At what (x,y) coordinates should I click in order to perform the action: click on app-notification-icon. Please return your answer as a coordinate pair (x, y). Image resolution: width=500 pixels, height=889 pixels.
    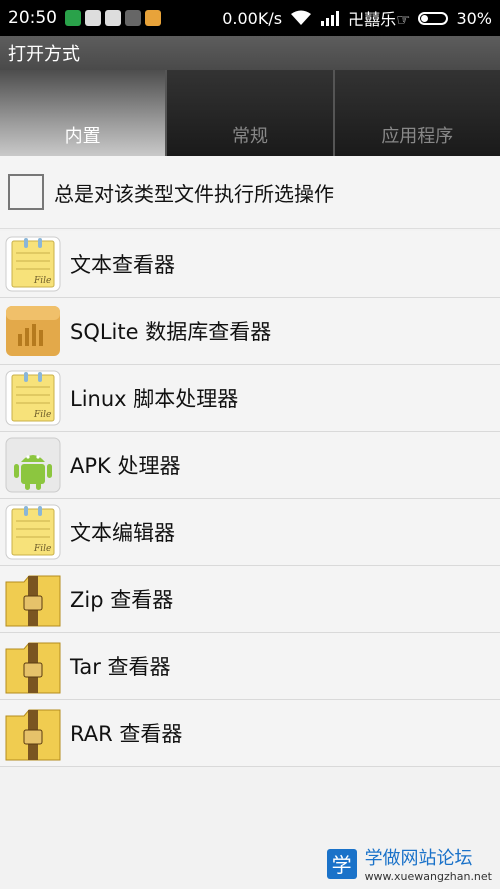
    Looking at the image, I should click on (133, 18).